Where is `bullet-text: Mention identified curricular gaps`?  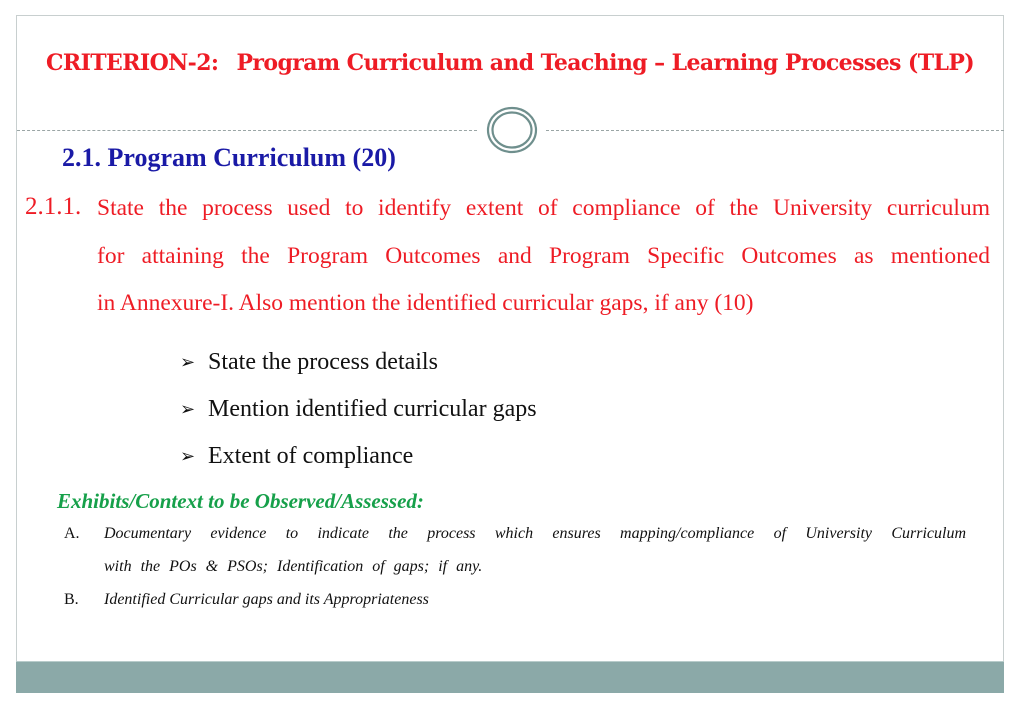
bullet-text: Mention identified curricular gaps is located at coordinates (372, 409).